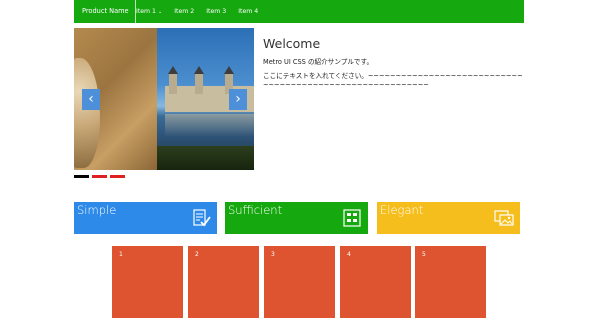 This screenshot has height=320, width=594. What do you see at coordinates (160, 12) in the screenshot?
I see `chevron-down-icon: ⌄` at bounding box center [160, 12].